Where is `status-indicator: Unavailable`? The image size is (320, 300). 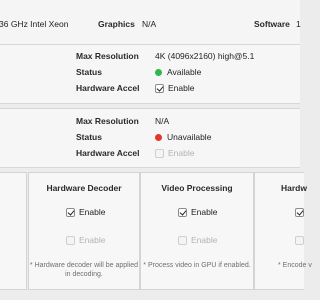 status-indicator: Unavailable is located at coordinates (183, 137).